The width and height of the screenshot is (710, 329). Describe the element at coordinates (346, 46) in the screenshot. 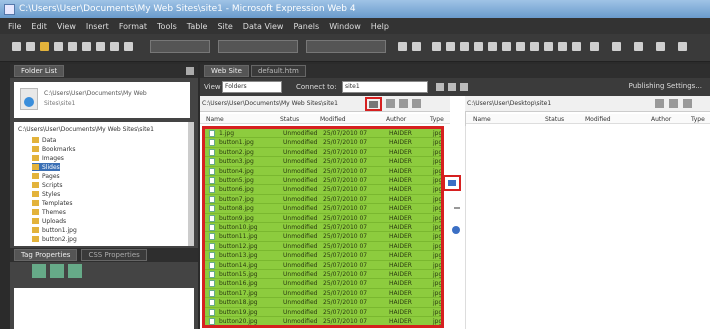

I see `size-dropdown` at that location.